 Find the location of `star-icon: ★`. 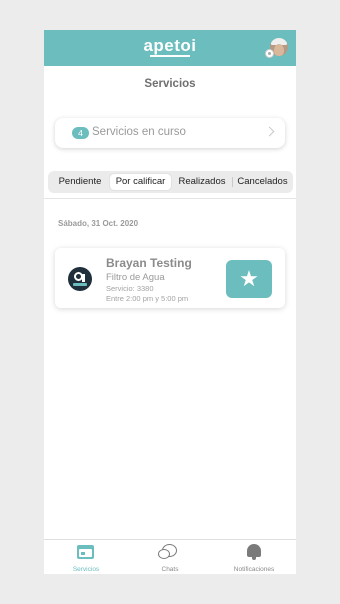

star-icon: ★ is located at coordinates (249, 278).